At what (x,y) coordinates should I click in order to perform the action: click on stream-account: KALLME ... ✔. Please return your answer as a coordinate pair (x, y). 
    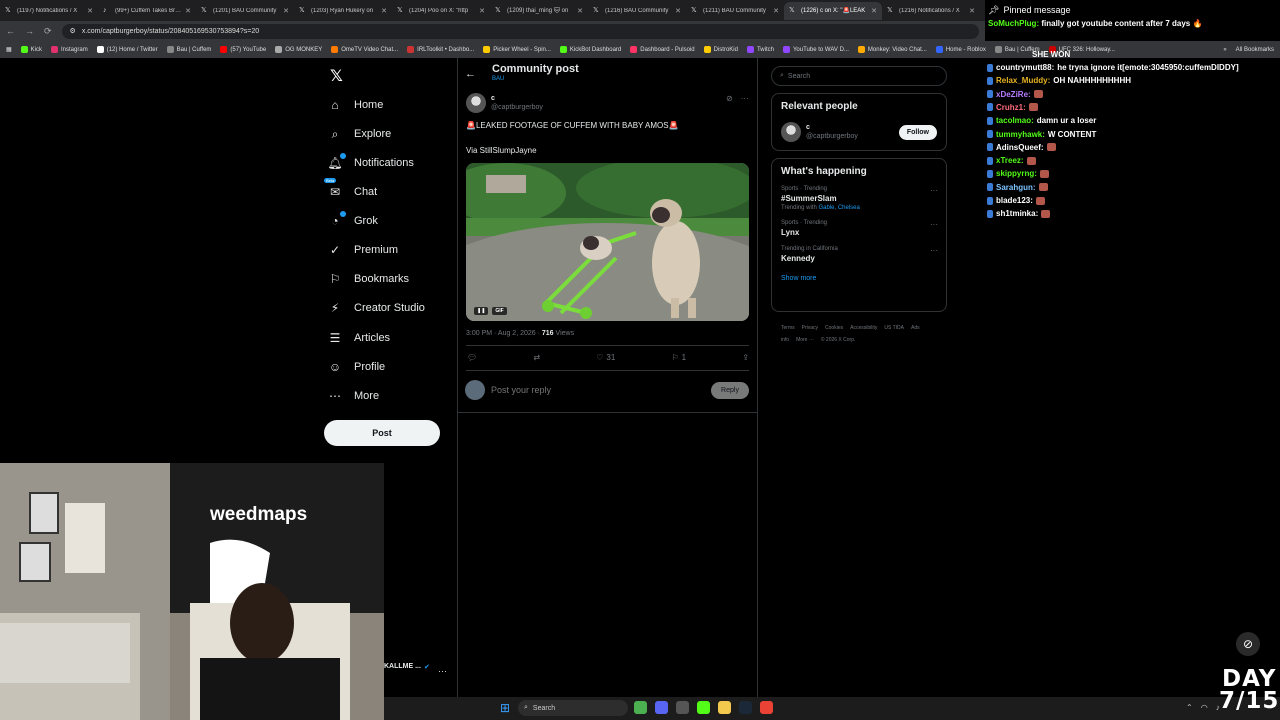
    Looking at the image, I should click on (407, 667).